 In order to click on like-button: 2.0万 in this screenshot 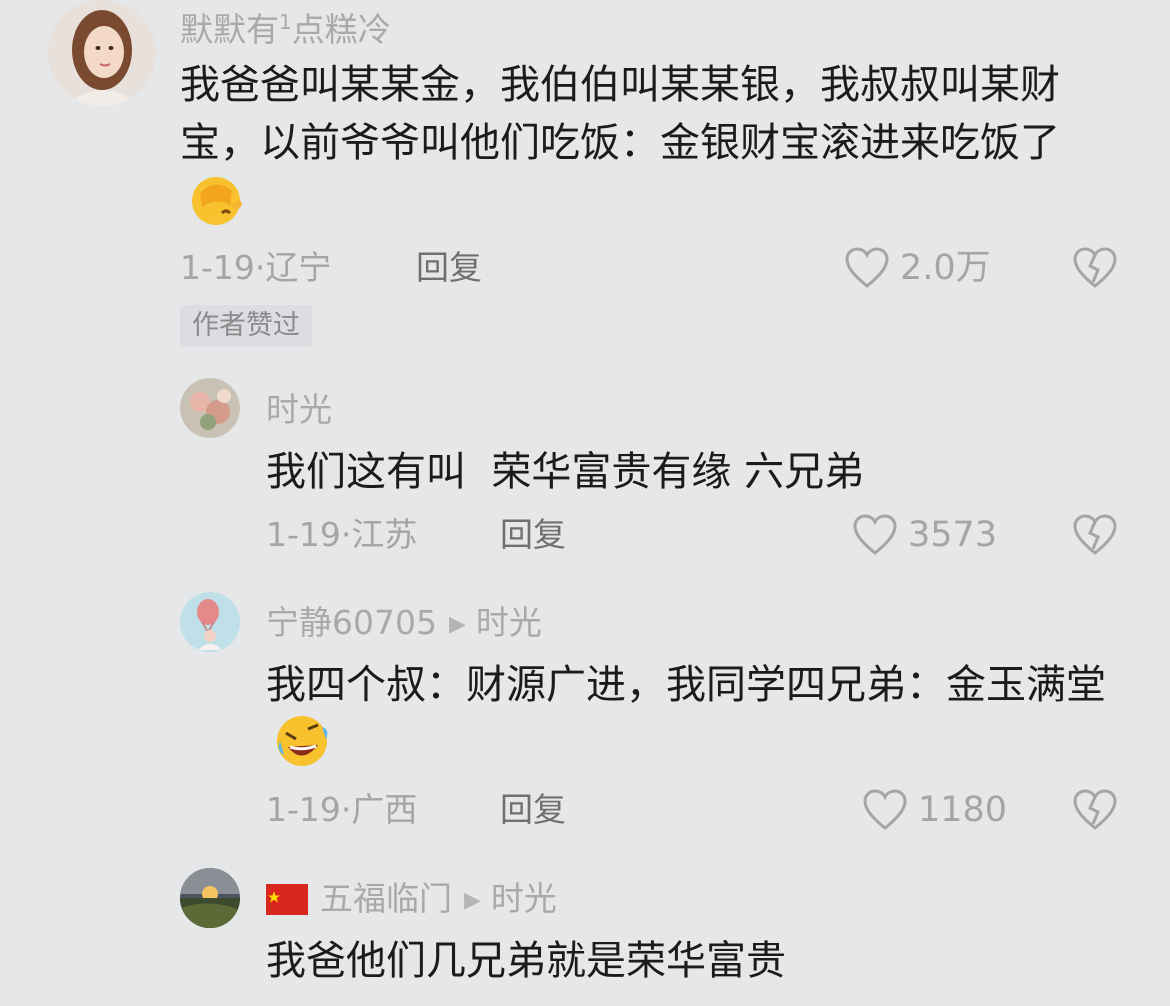, I will do `click(917, 268)`.